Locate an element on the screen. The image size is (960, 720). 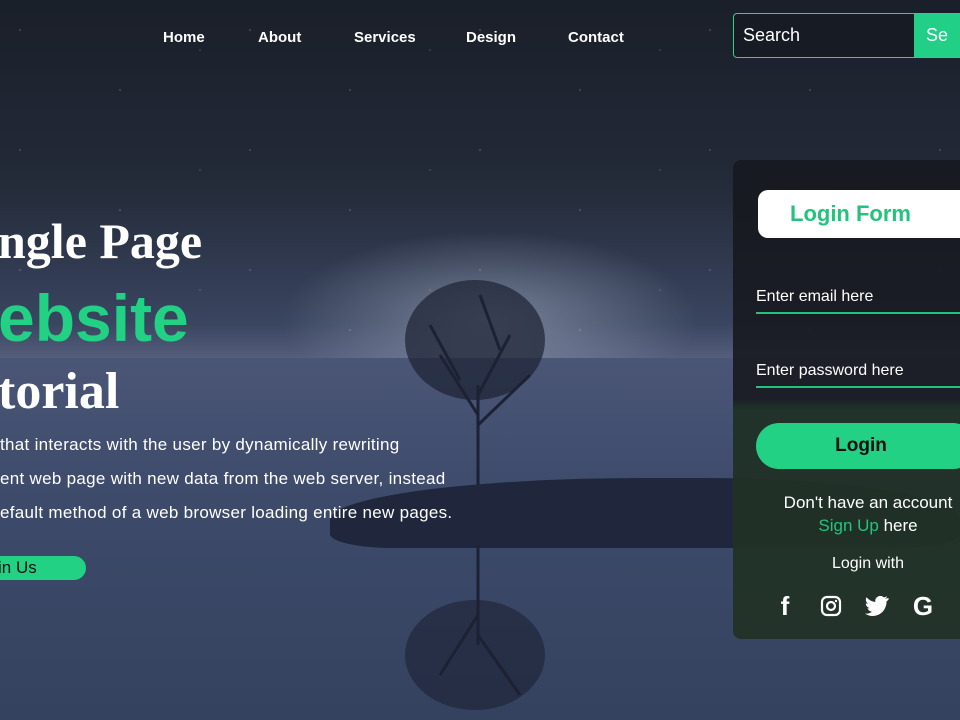
signup-line: Sign Up here is located at coordinates (846, 526).